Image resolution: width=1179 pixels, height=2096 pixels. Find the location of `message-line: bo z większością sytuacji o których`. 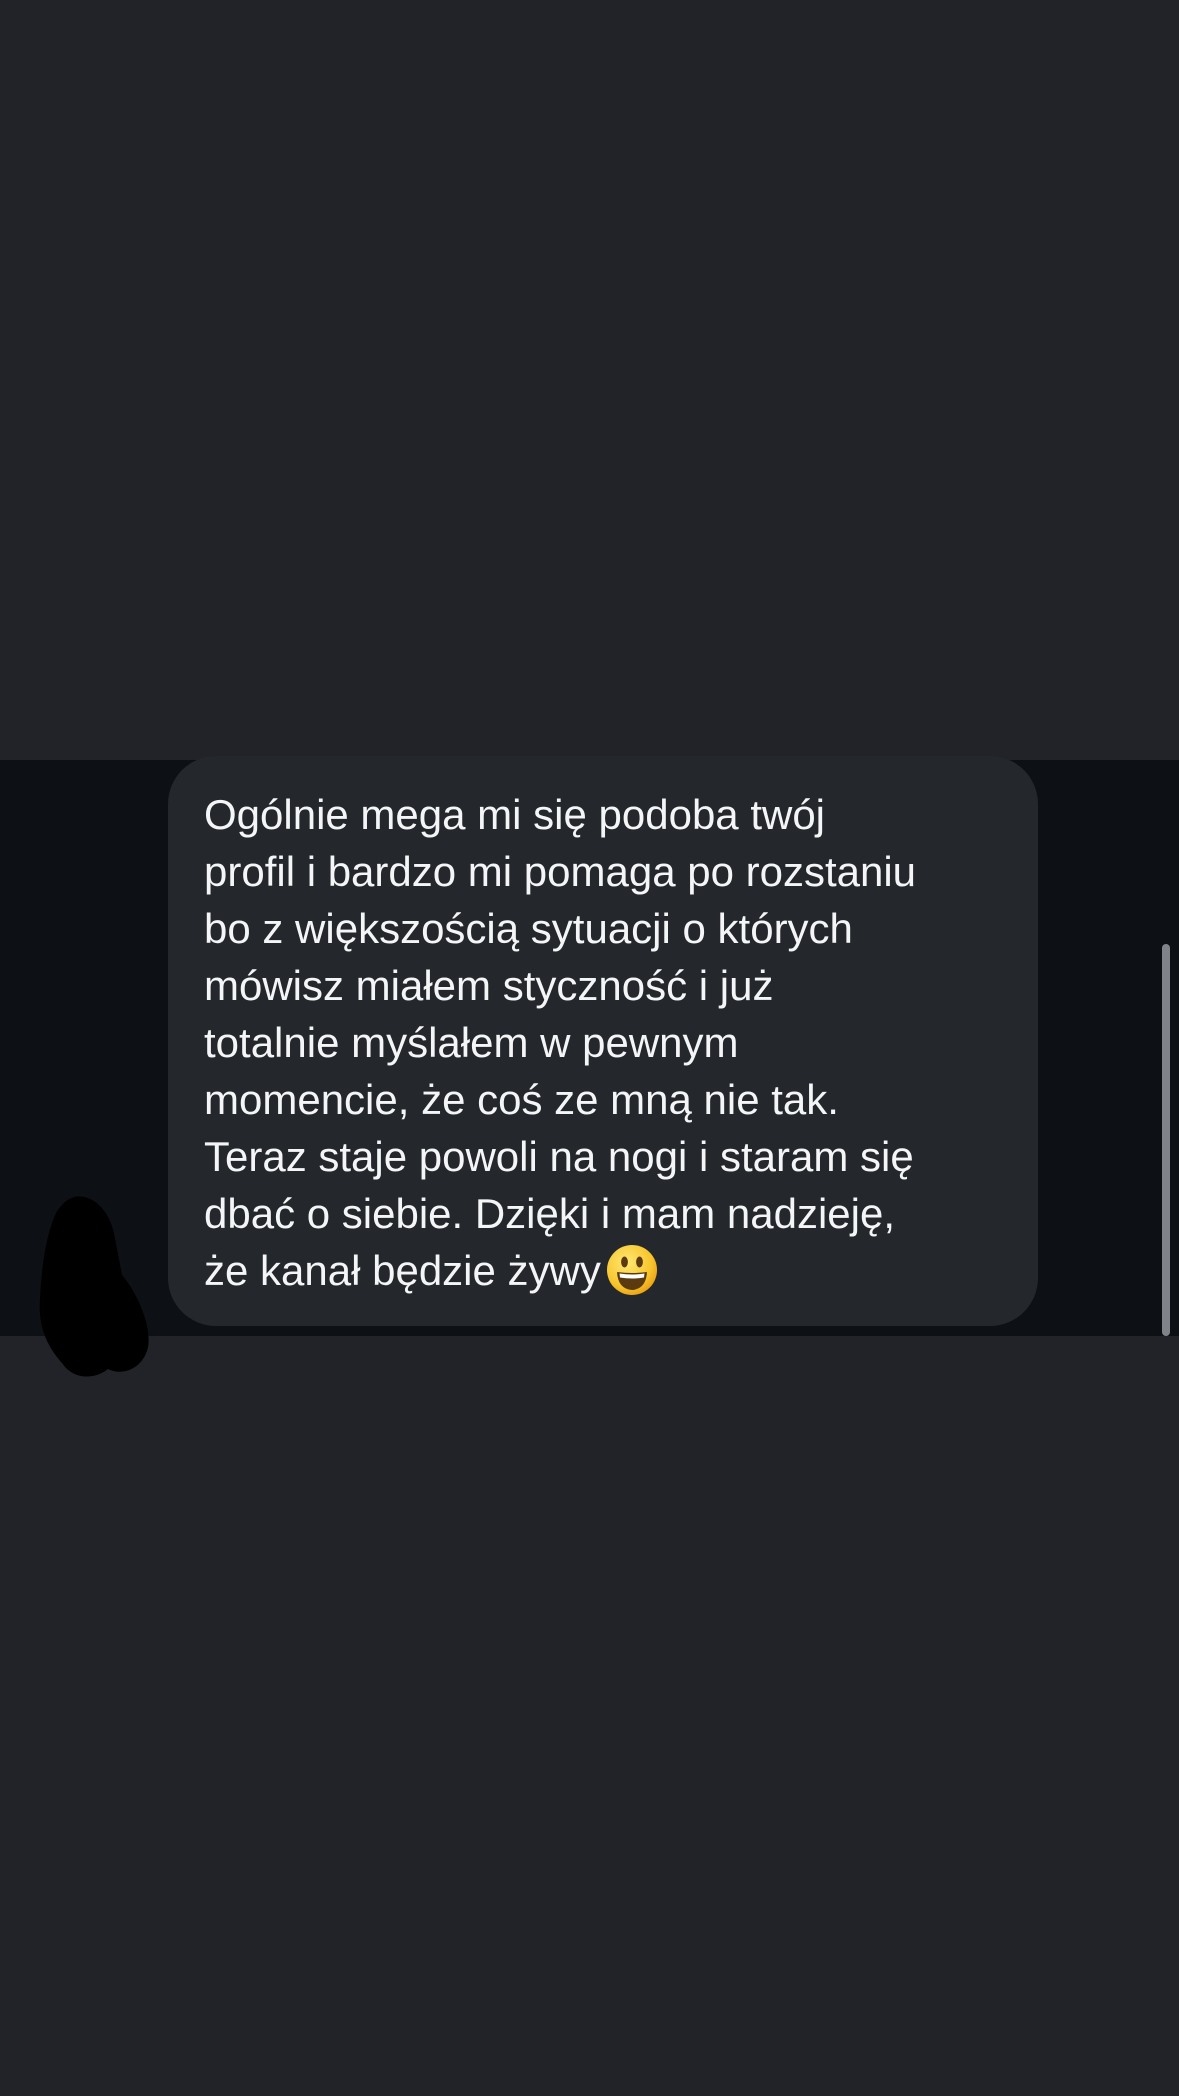

message-line: bo z większością sytuacji o których is located at coordinates (528, 928).